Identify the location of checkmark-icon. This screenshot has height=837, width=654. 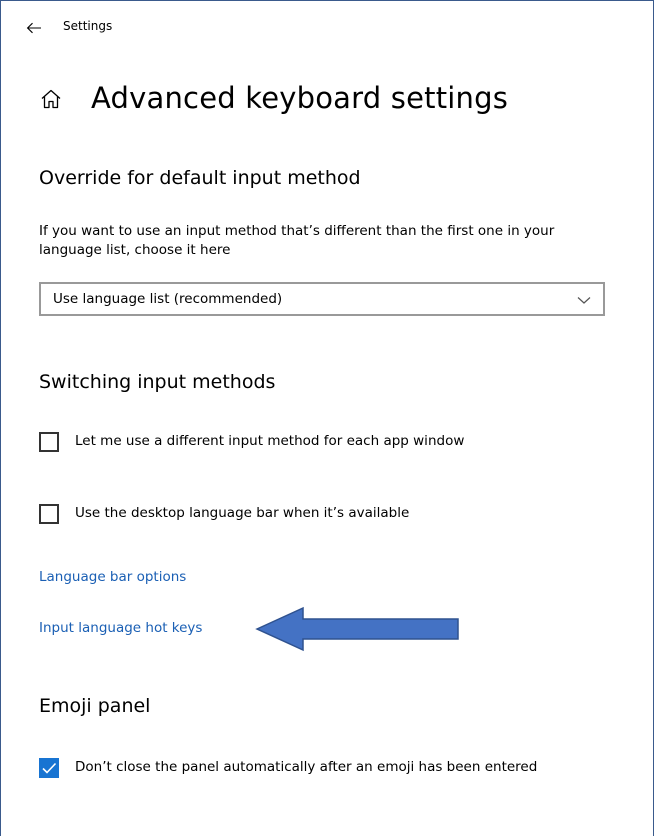
(49, 768).